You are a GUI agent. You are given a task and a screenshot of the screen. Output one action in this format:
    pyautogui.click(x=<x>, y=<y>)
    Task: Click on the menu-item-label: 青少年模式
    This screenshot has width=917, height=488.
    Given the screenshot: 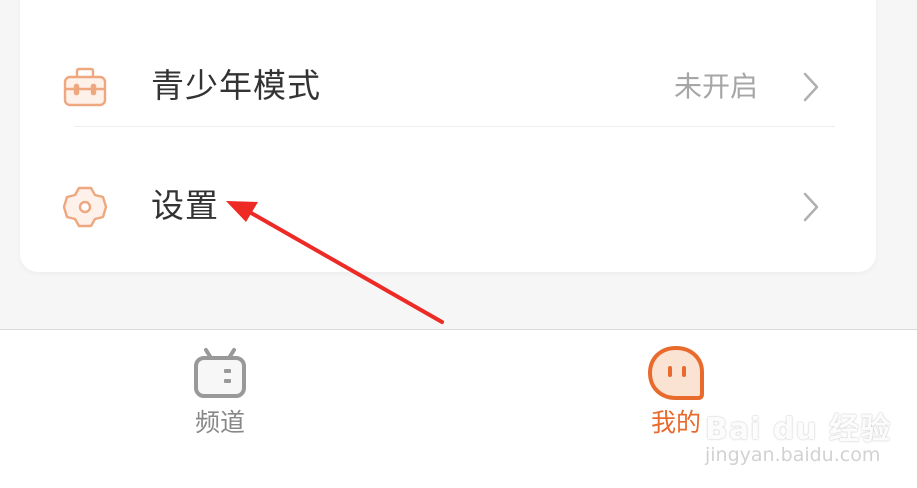 What is the action you would take?
    pyautogui.click(x=236, y=85)
    